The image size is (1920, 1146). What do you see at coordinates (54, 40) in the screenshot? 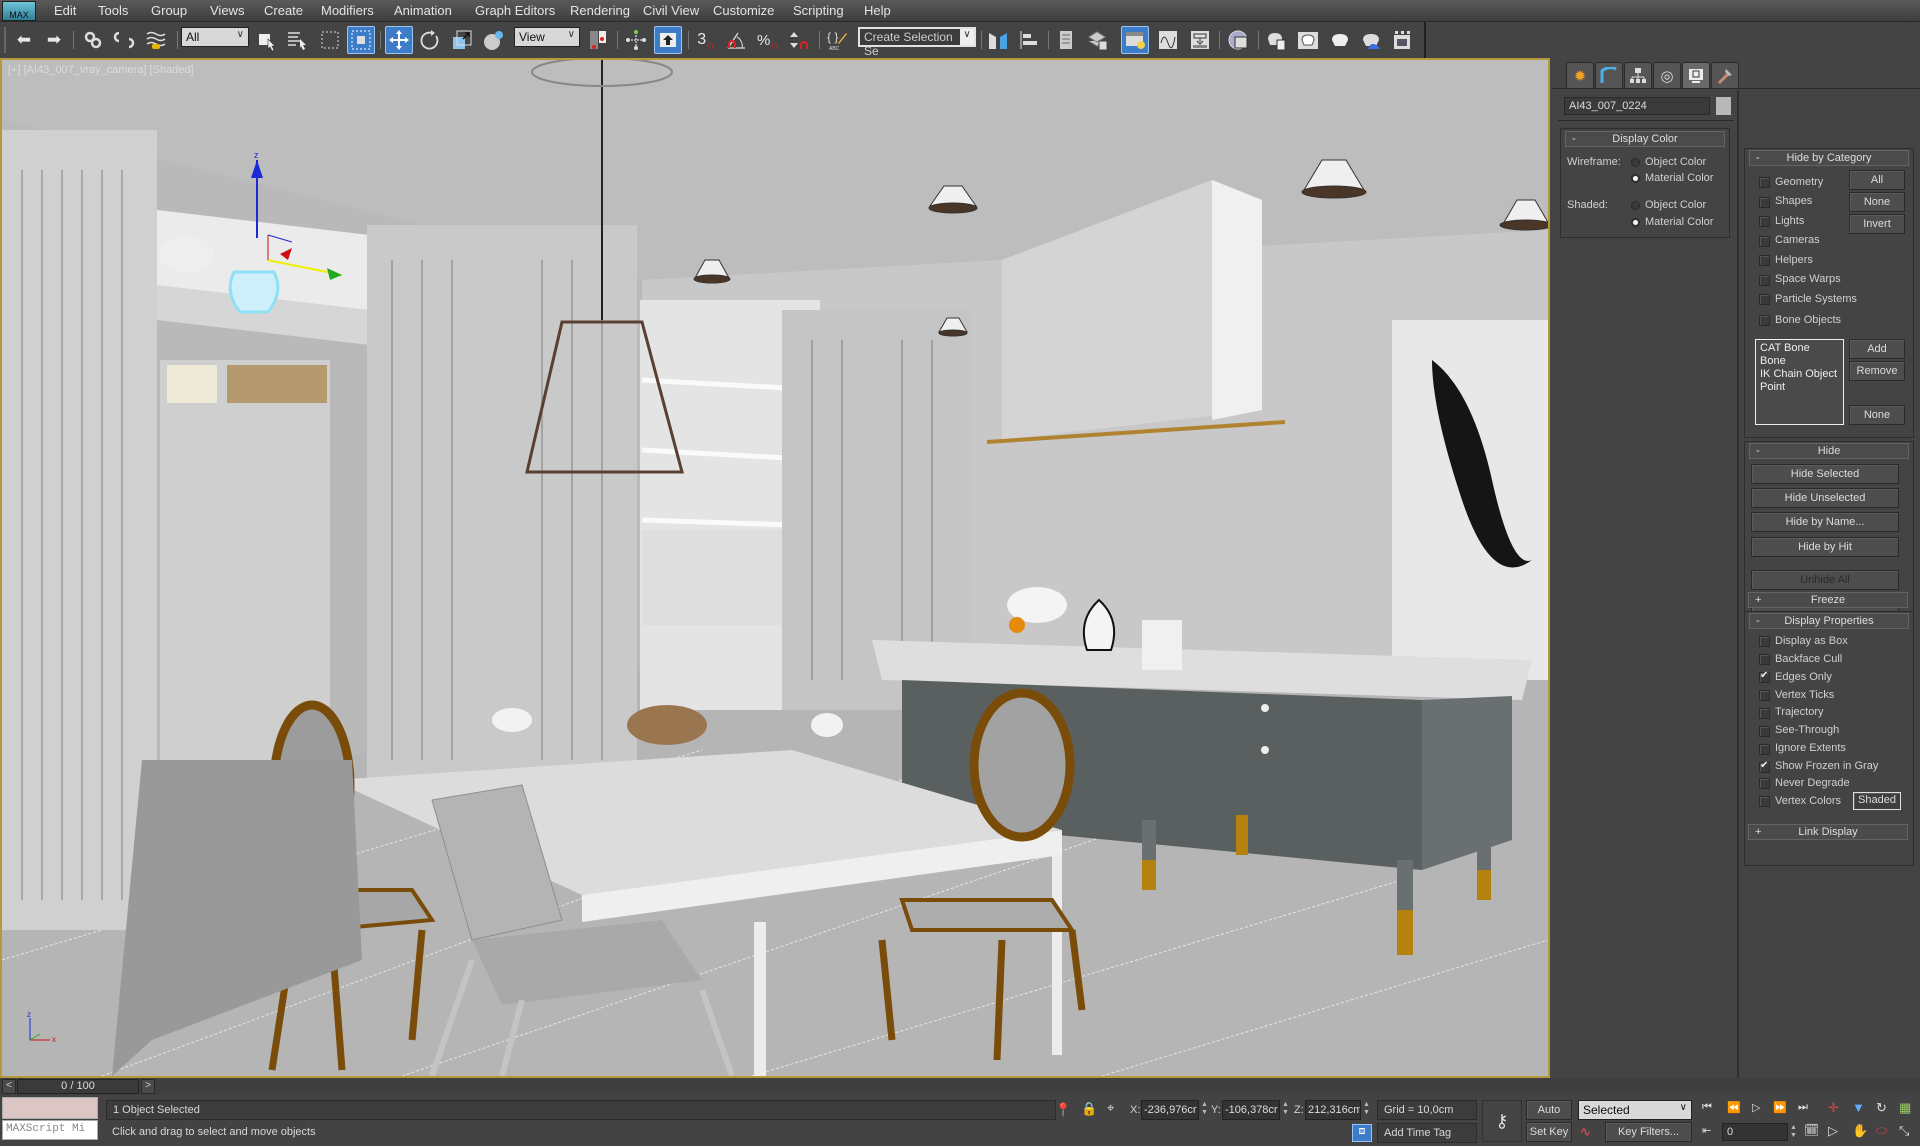
I see `redo-icon: ➡` at bounding box center [54, 40].